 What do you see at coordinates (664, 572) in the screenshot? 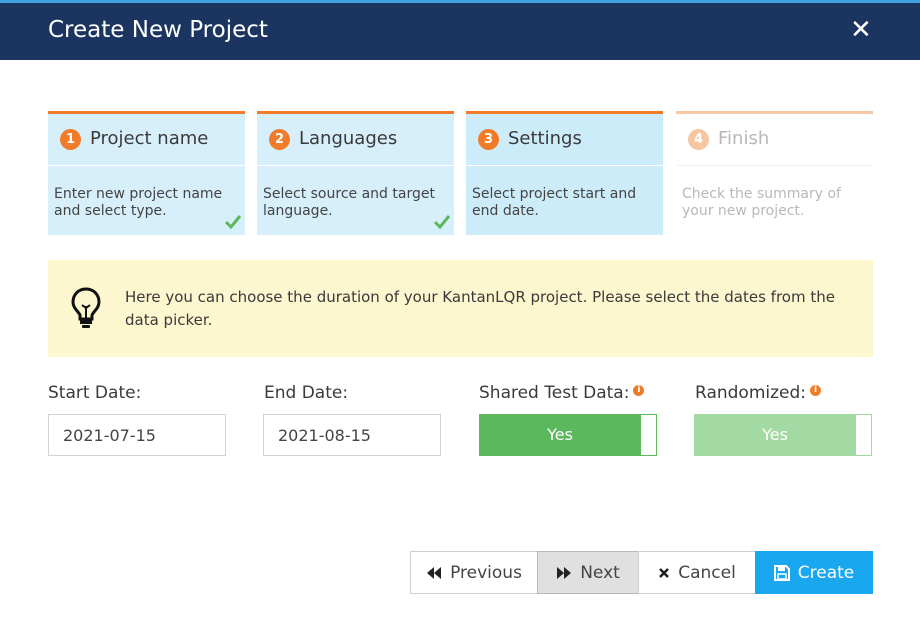
I see `close-icon` at bounding box center [664, 572].